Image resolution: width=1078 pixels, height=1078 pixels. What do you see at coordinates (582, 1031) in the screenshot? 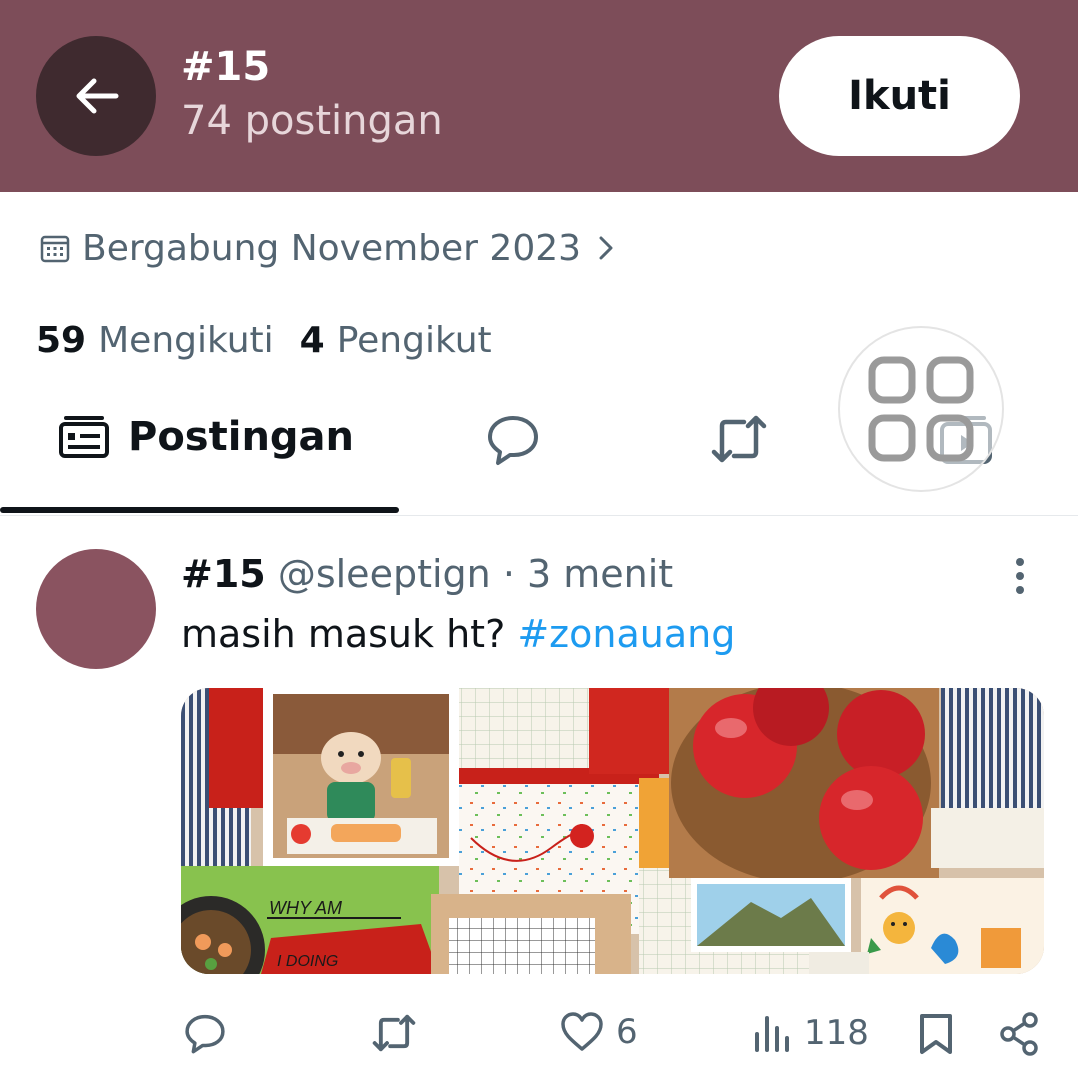
I see `heart-icon` at bounding box center [582, 1031].